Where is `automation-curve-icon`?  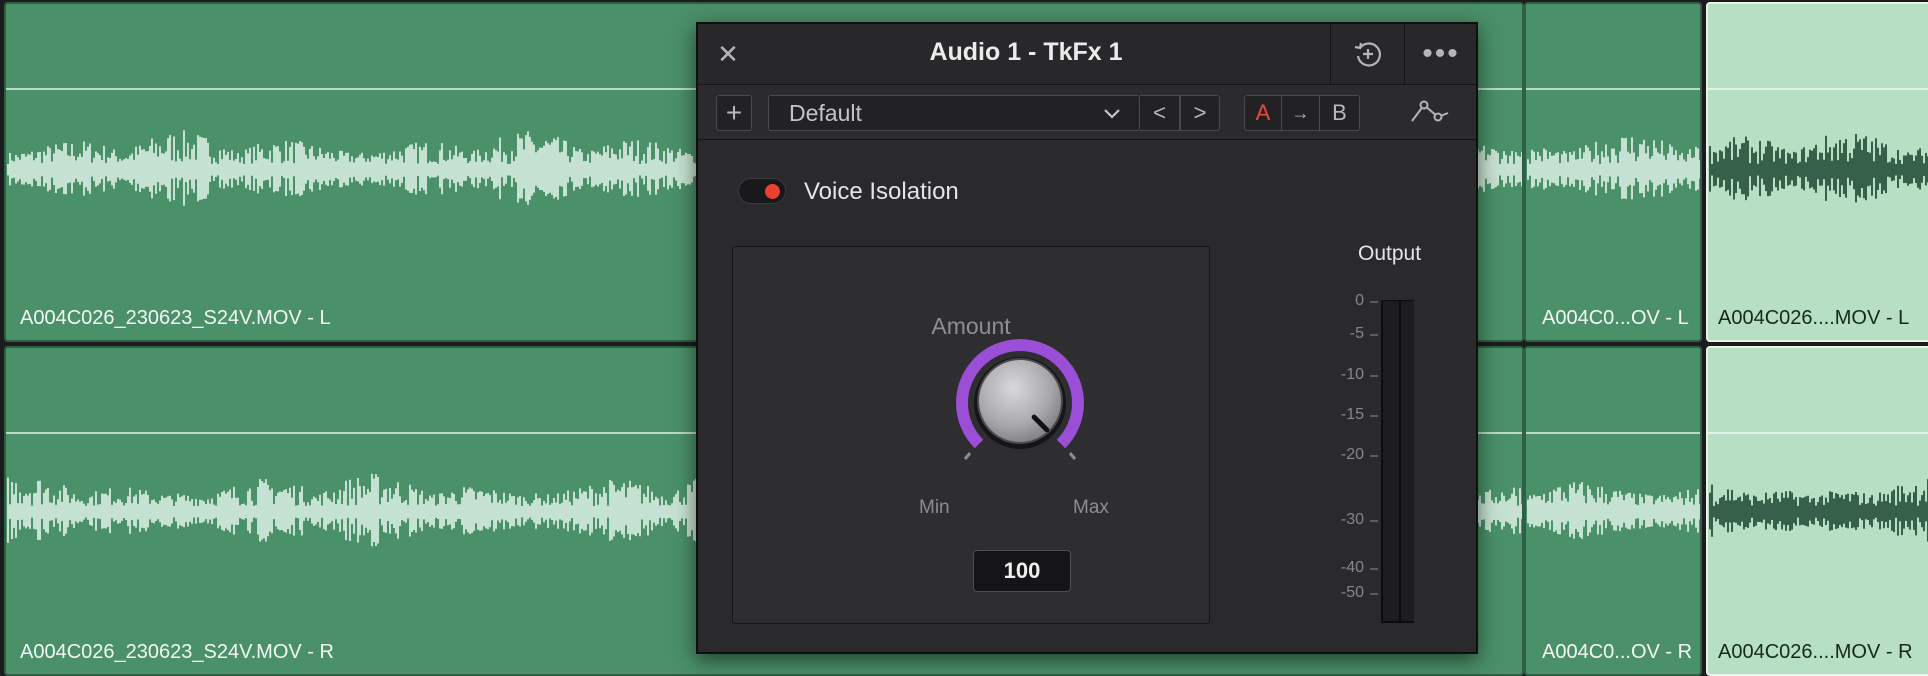 automation-curve-icon is located at coordinates (1430, 113).